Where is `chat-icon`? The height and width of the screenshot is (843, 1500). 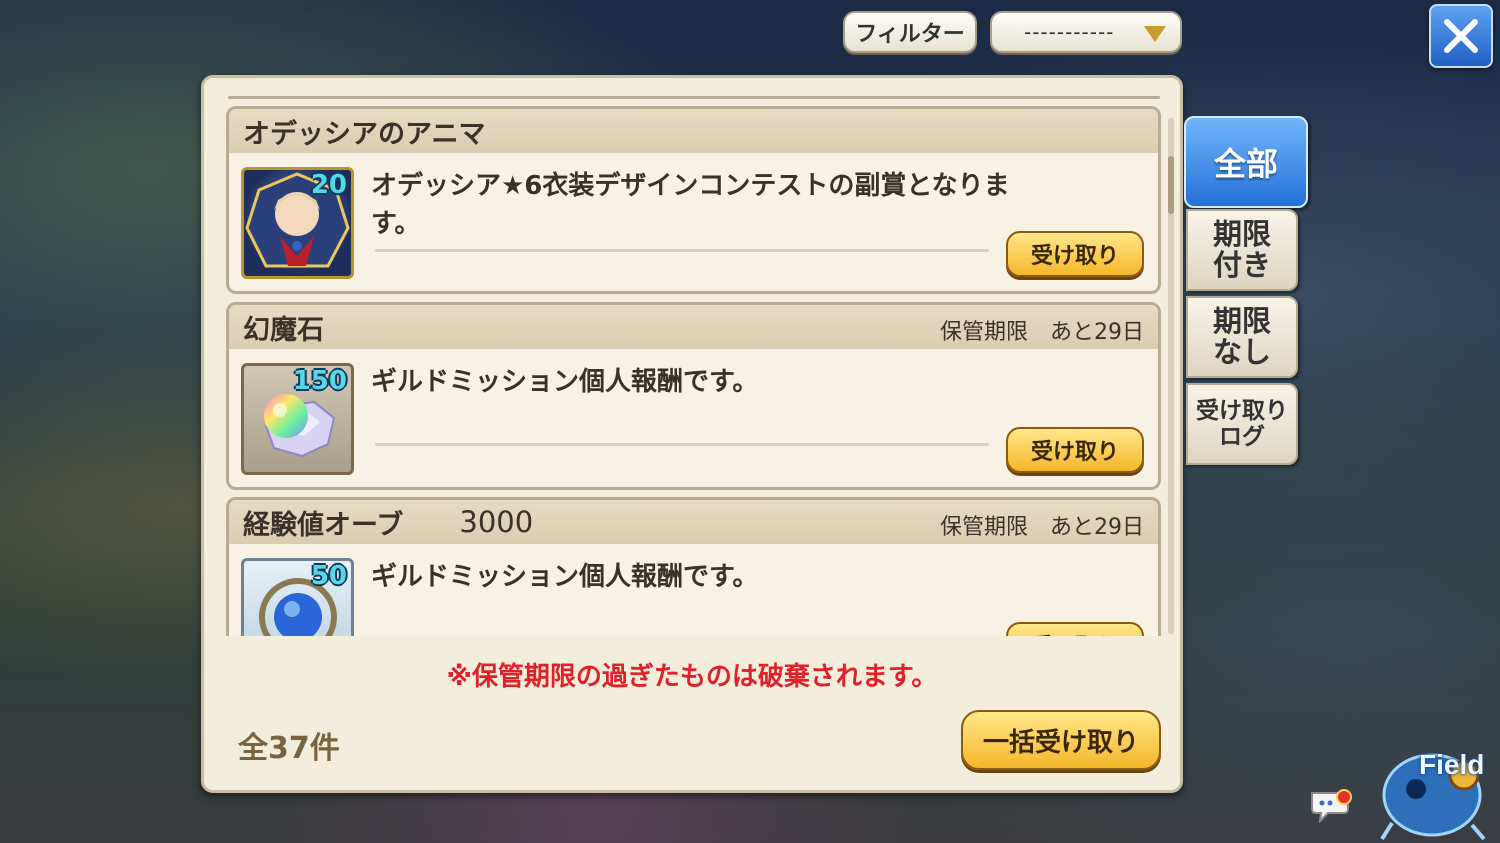
chat-icon is located at coordinates (1330, 806).